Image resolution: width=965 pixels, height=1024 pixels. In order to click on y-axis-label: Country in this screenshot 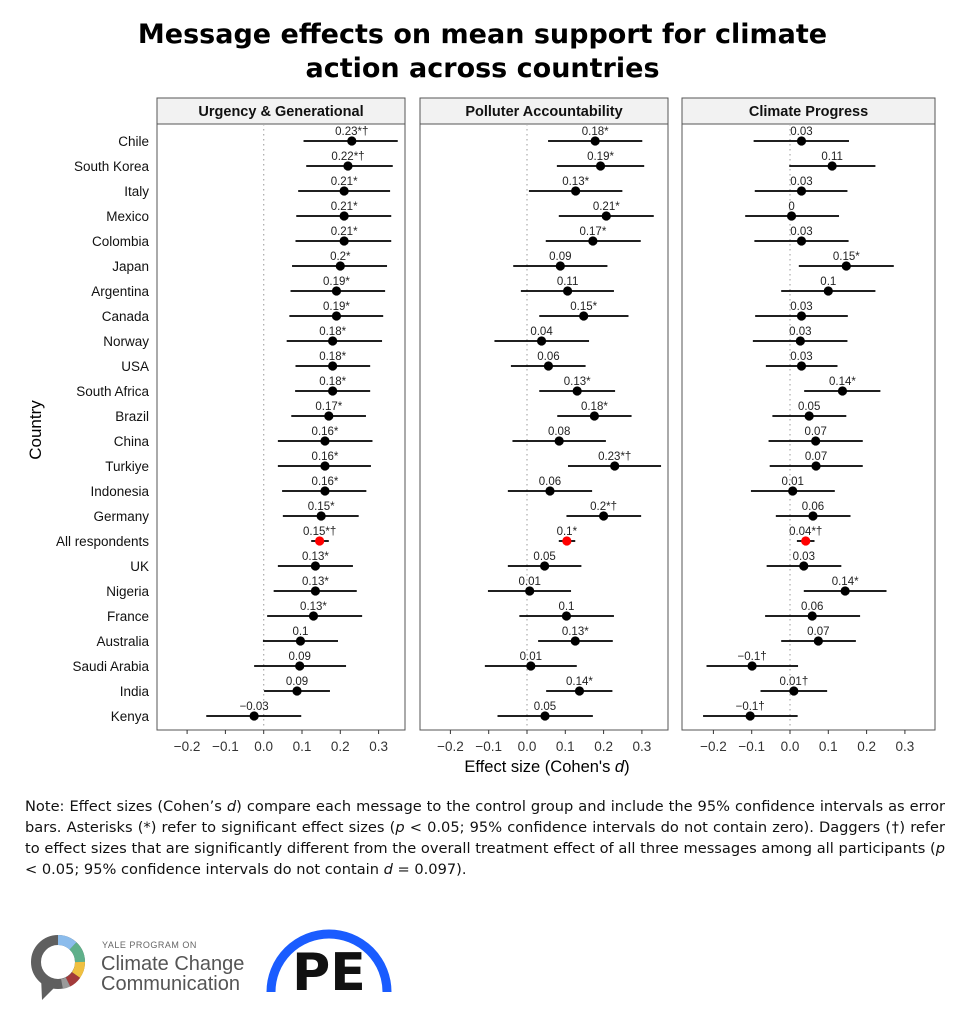, I will do `click(35, 430)`.